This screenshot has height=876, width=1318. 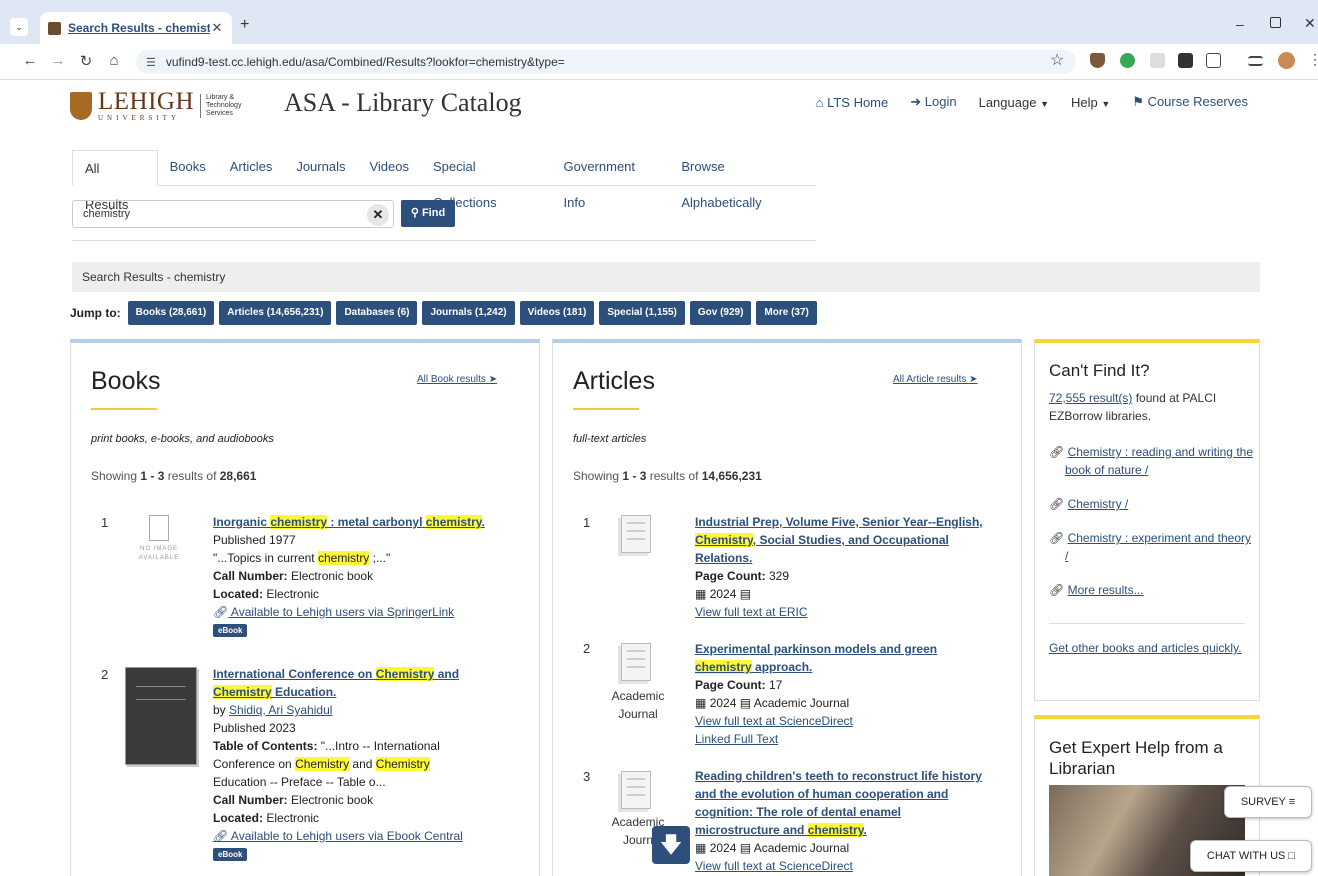 What do you see at coordinates (606, 409) in the screenshot?
I see `heading-underline` at bounding box center [606, 409].